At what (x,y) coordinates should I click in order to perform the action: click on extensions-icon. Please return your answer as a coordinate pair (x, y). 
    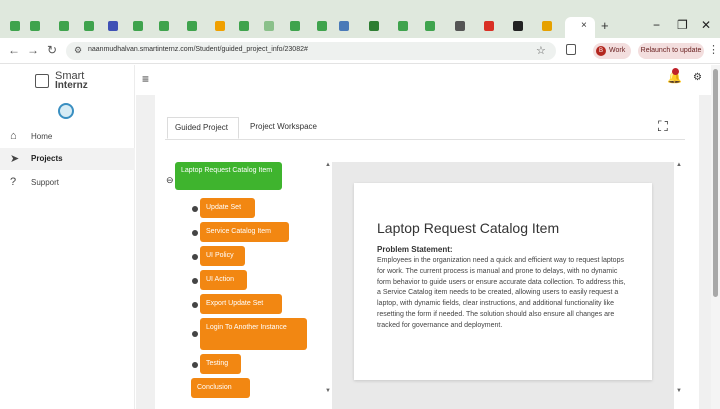
    Looking at the image, I should click on (571, 49).